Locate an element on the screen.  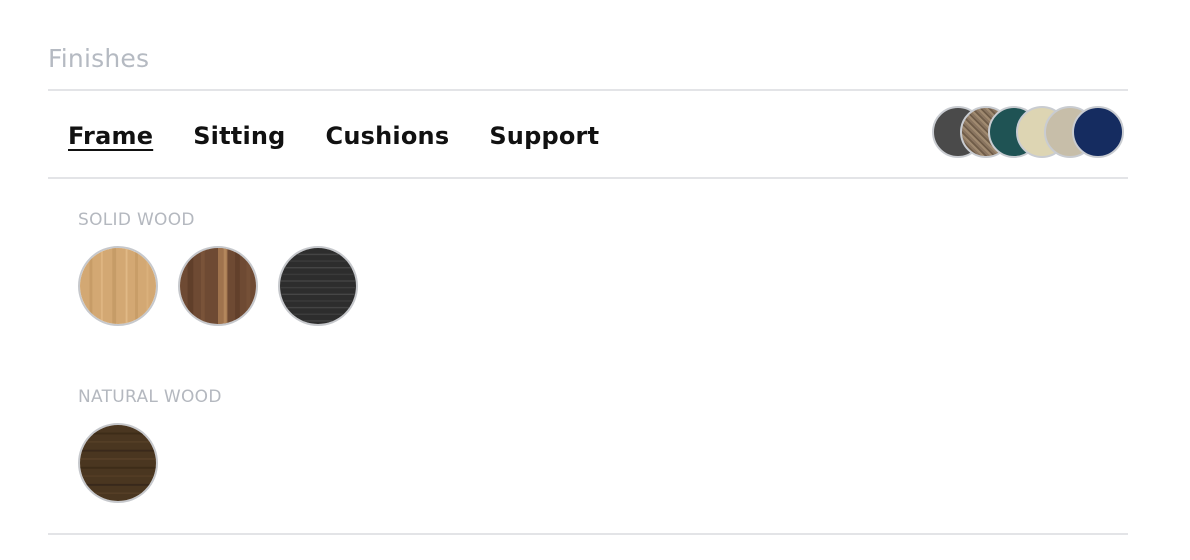
swatch-oak-light is located at coordinates (118, 286).